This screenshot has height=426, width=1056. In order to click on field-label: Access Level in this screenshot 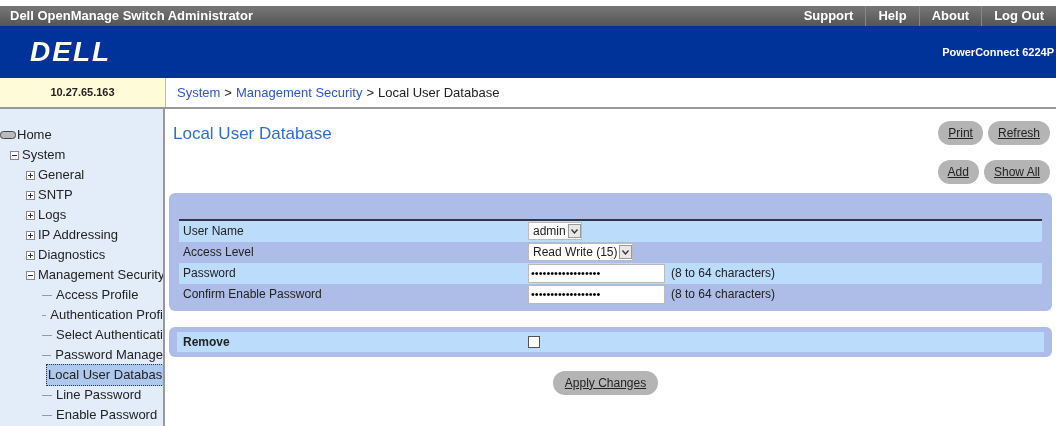, I will do `click(218, 252)`.